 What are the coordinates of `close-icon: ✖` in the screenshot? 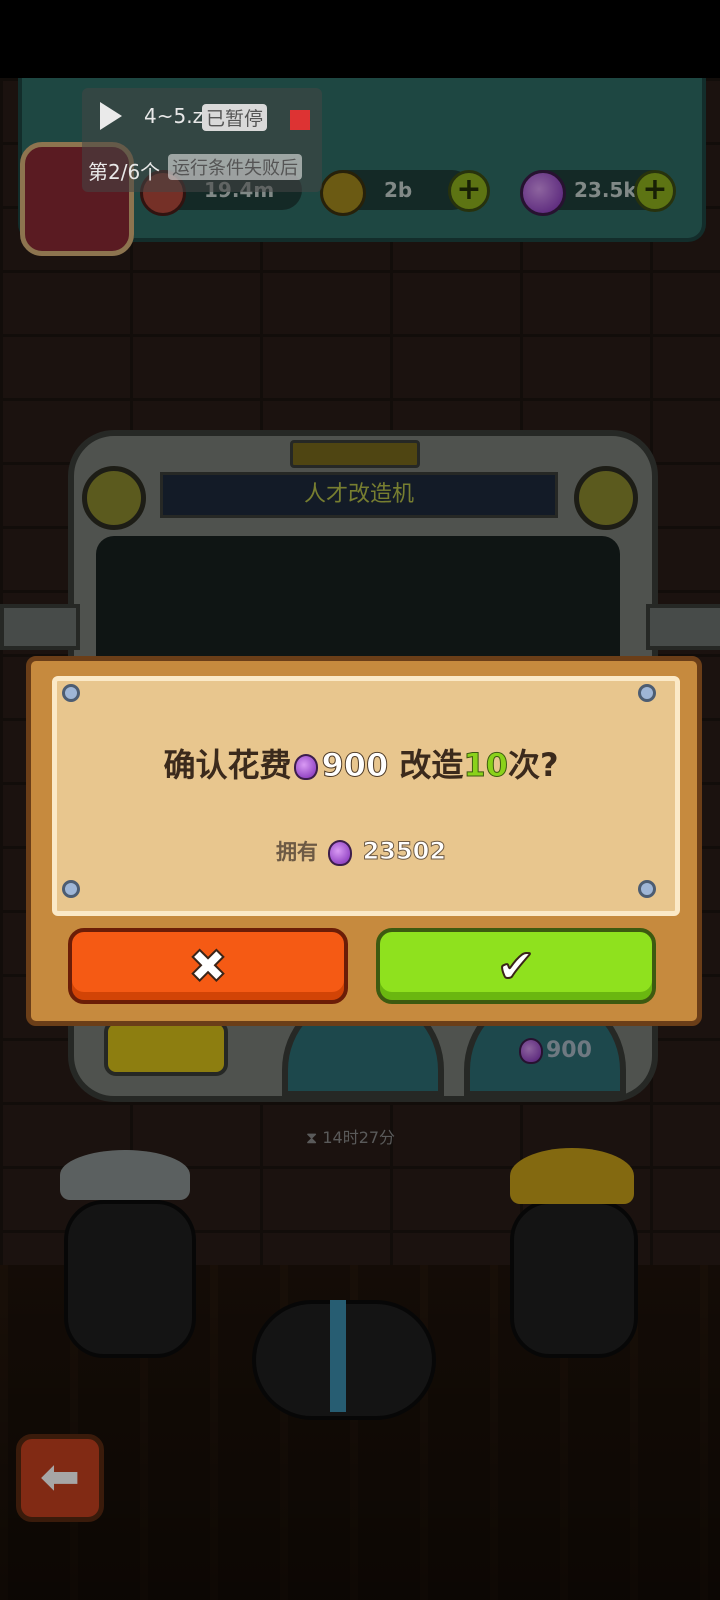 It's located at (208, 966).